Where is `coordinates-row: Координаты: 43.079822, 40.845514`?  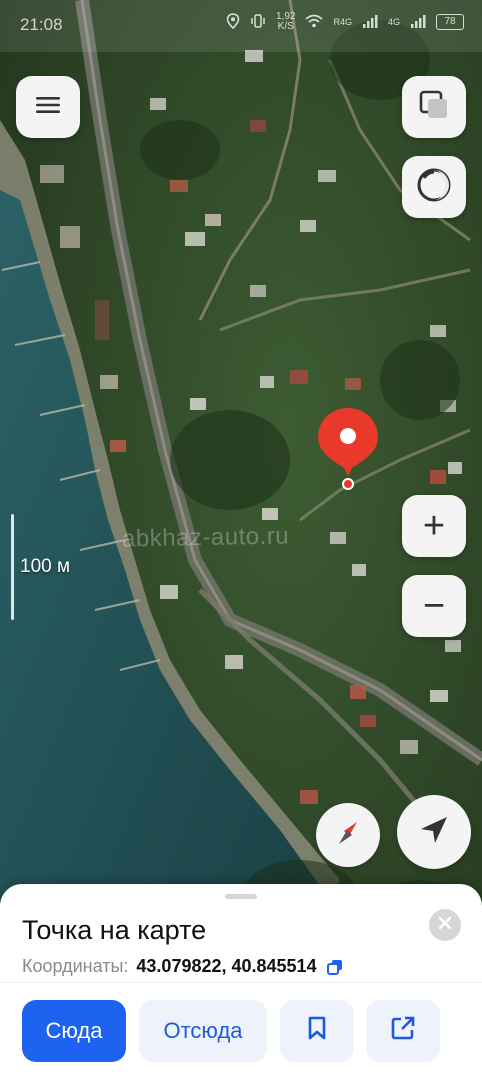 coordinates-row: Координаты: 43.079822, 40.845514 is located at coordinates (182, 966).